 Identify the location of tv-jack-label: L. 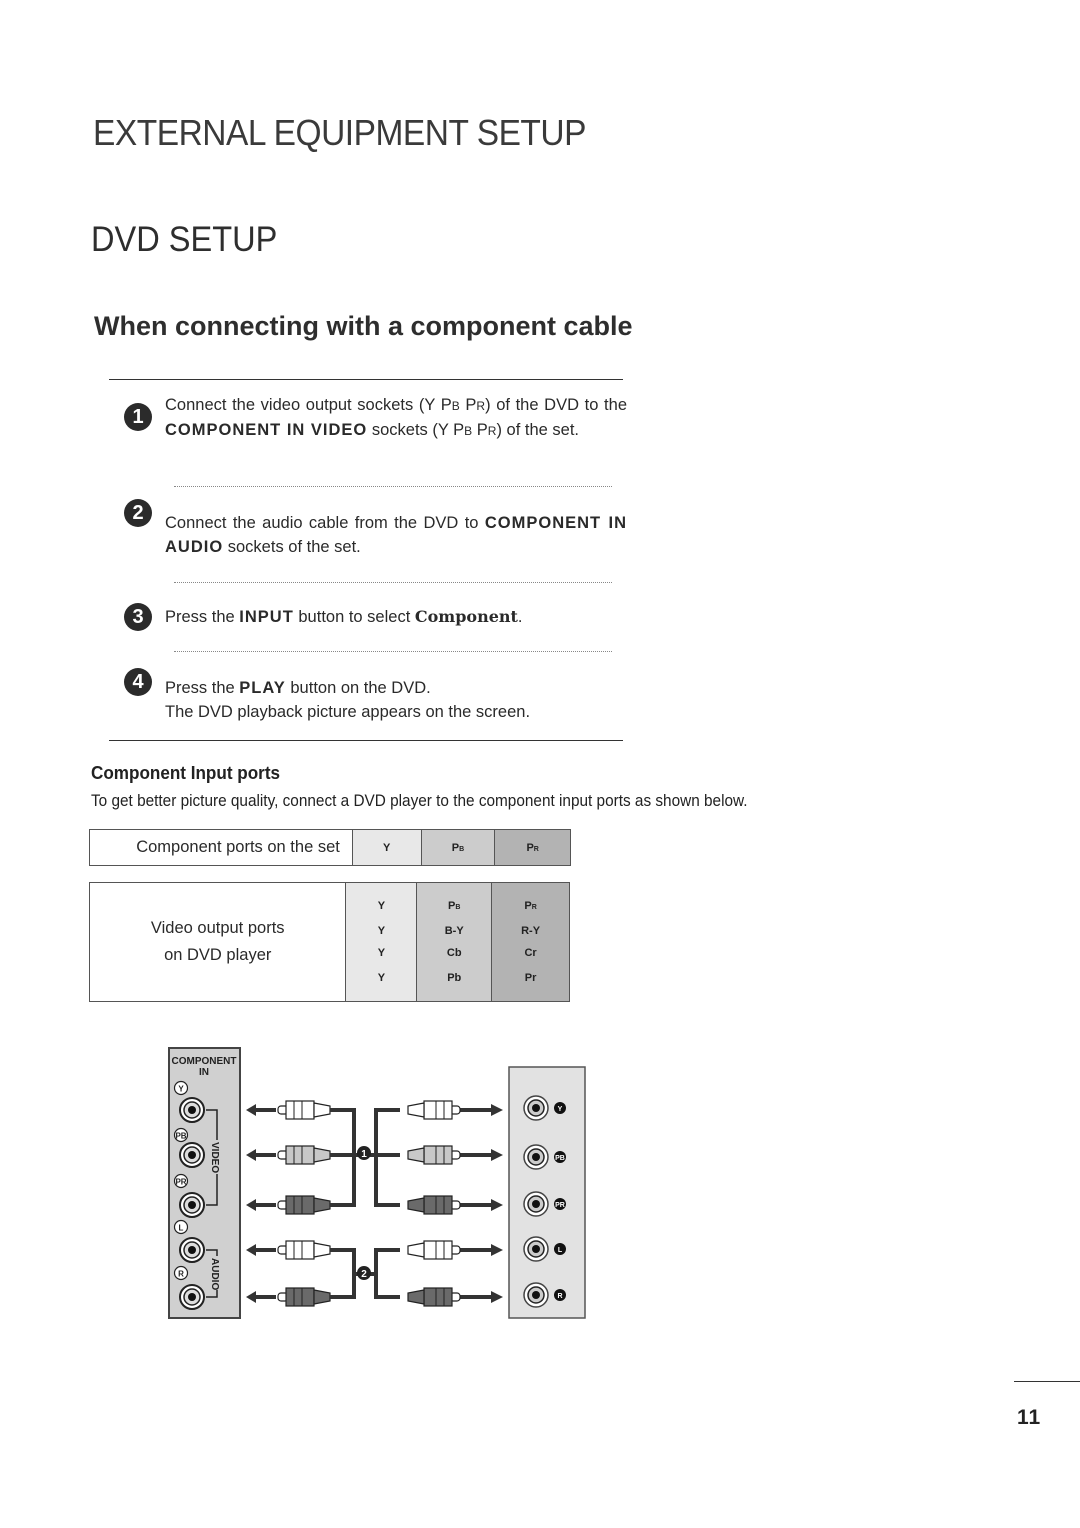
(181, 1227).